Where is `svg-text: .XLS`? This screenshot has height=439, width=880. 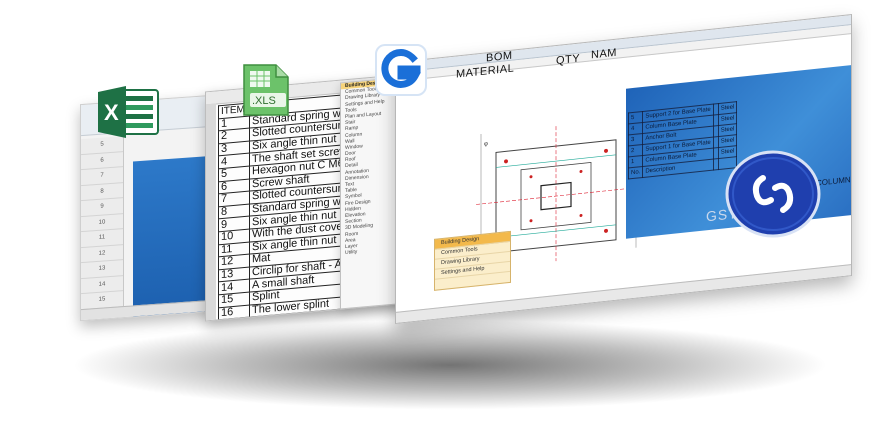 svg-text: .XLS is located at coordinates (264, 101).